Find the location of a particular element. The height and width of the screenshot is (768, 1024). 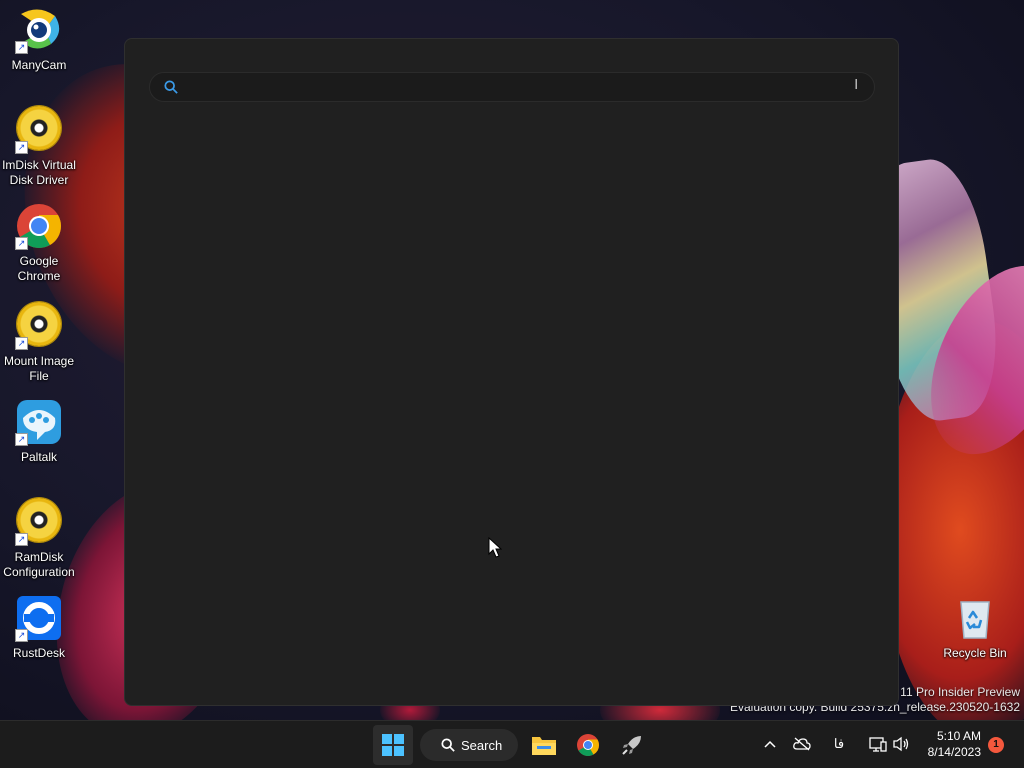

cloud-offline-icon is located at coordinates (802, 744).